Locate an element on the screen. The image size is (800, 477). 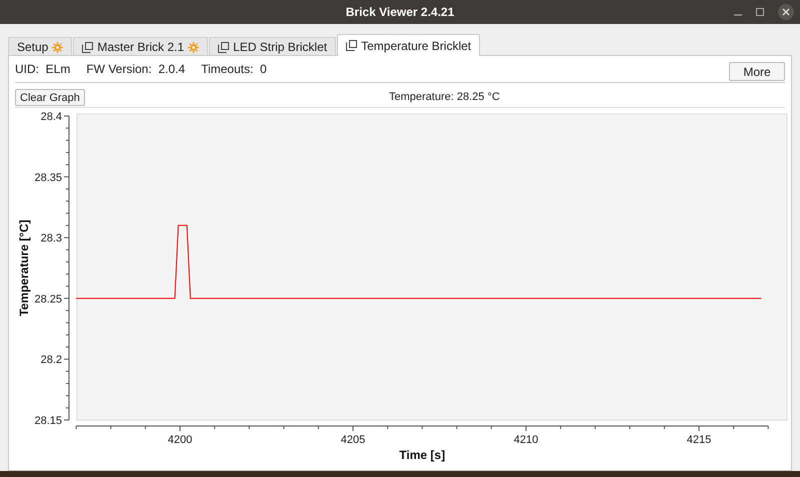
y-tick-label: 28.3 is located at coordinates (51, 238).